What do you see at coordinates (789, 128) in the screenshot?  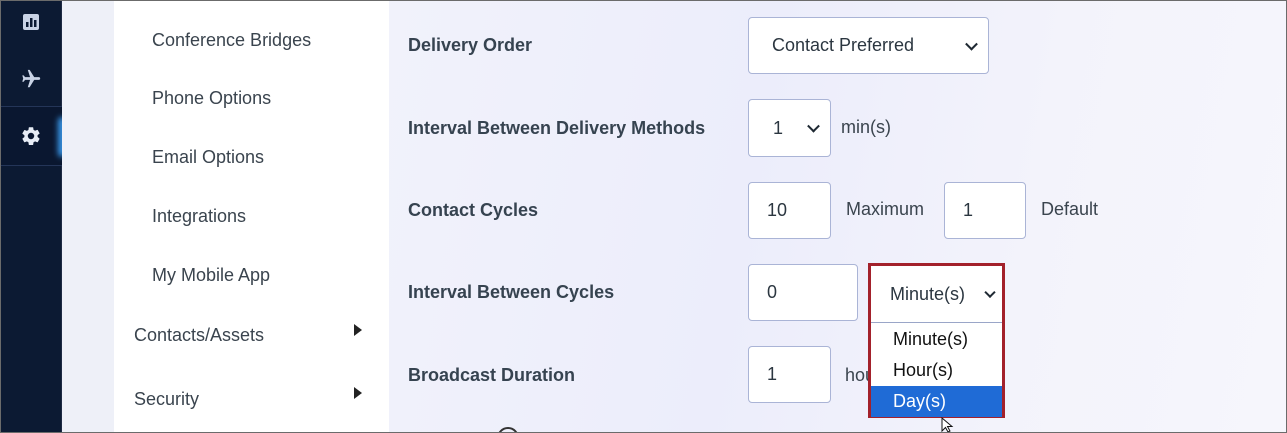 I see `interval-delivery-methods-select: 1` at bounding box center [789, 128].